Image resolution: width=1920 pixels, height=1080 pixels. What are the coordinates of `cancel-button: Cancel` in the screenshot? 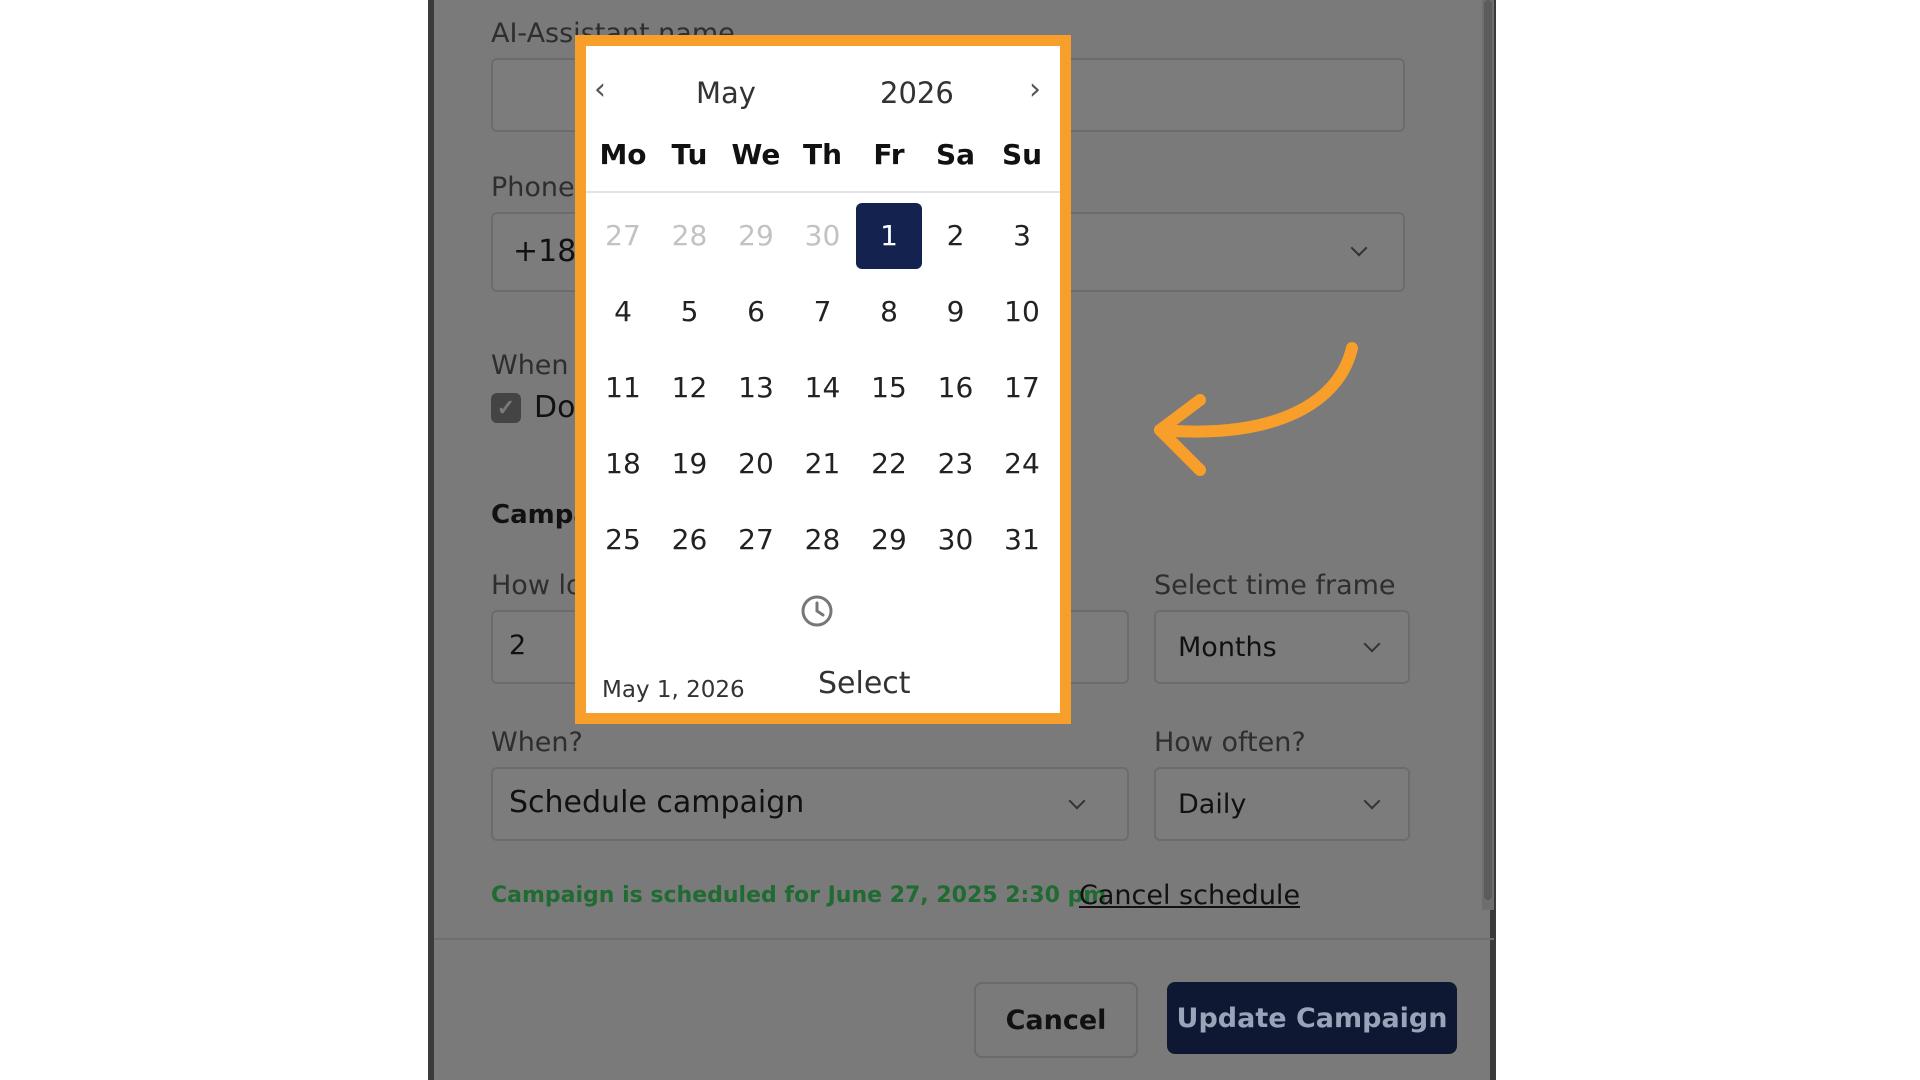 It's located at (1056, 1020).